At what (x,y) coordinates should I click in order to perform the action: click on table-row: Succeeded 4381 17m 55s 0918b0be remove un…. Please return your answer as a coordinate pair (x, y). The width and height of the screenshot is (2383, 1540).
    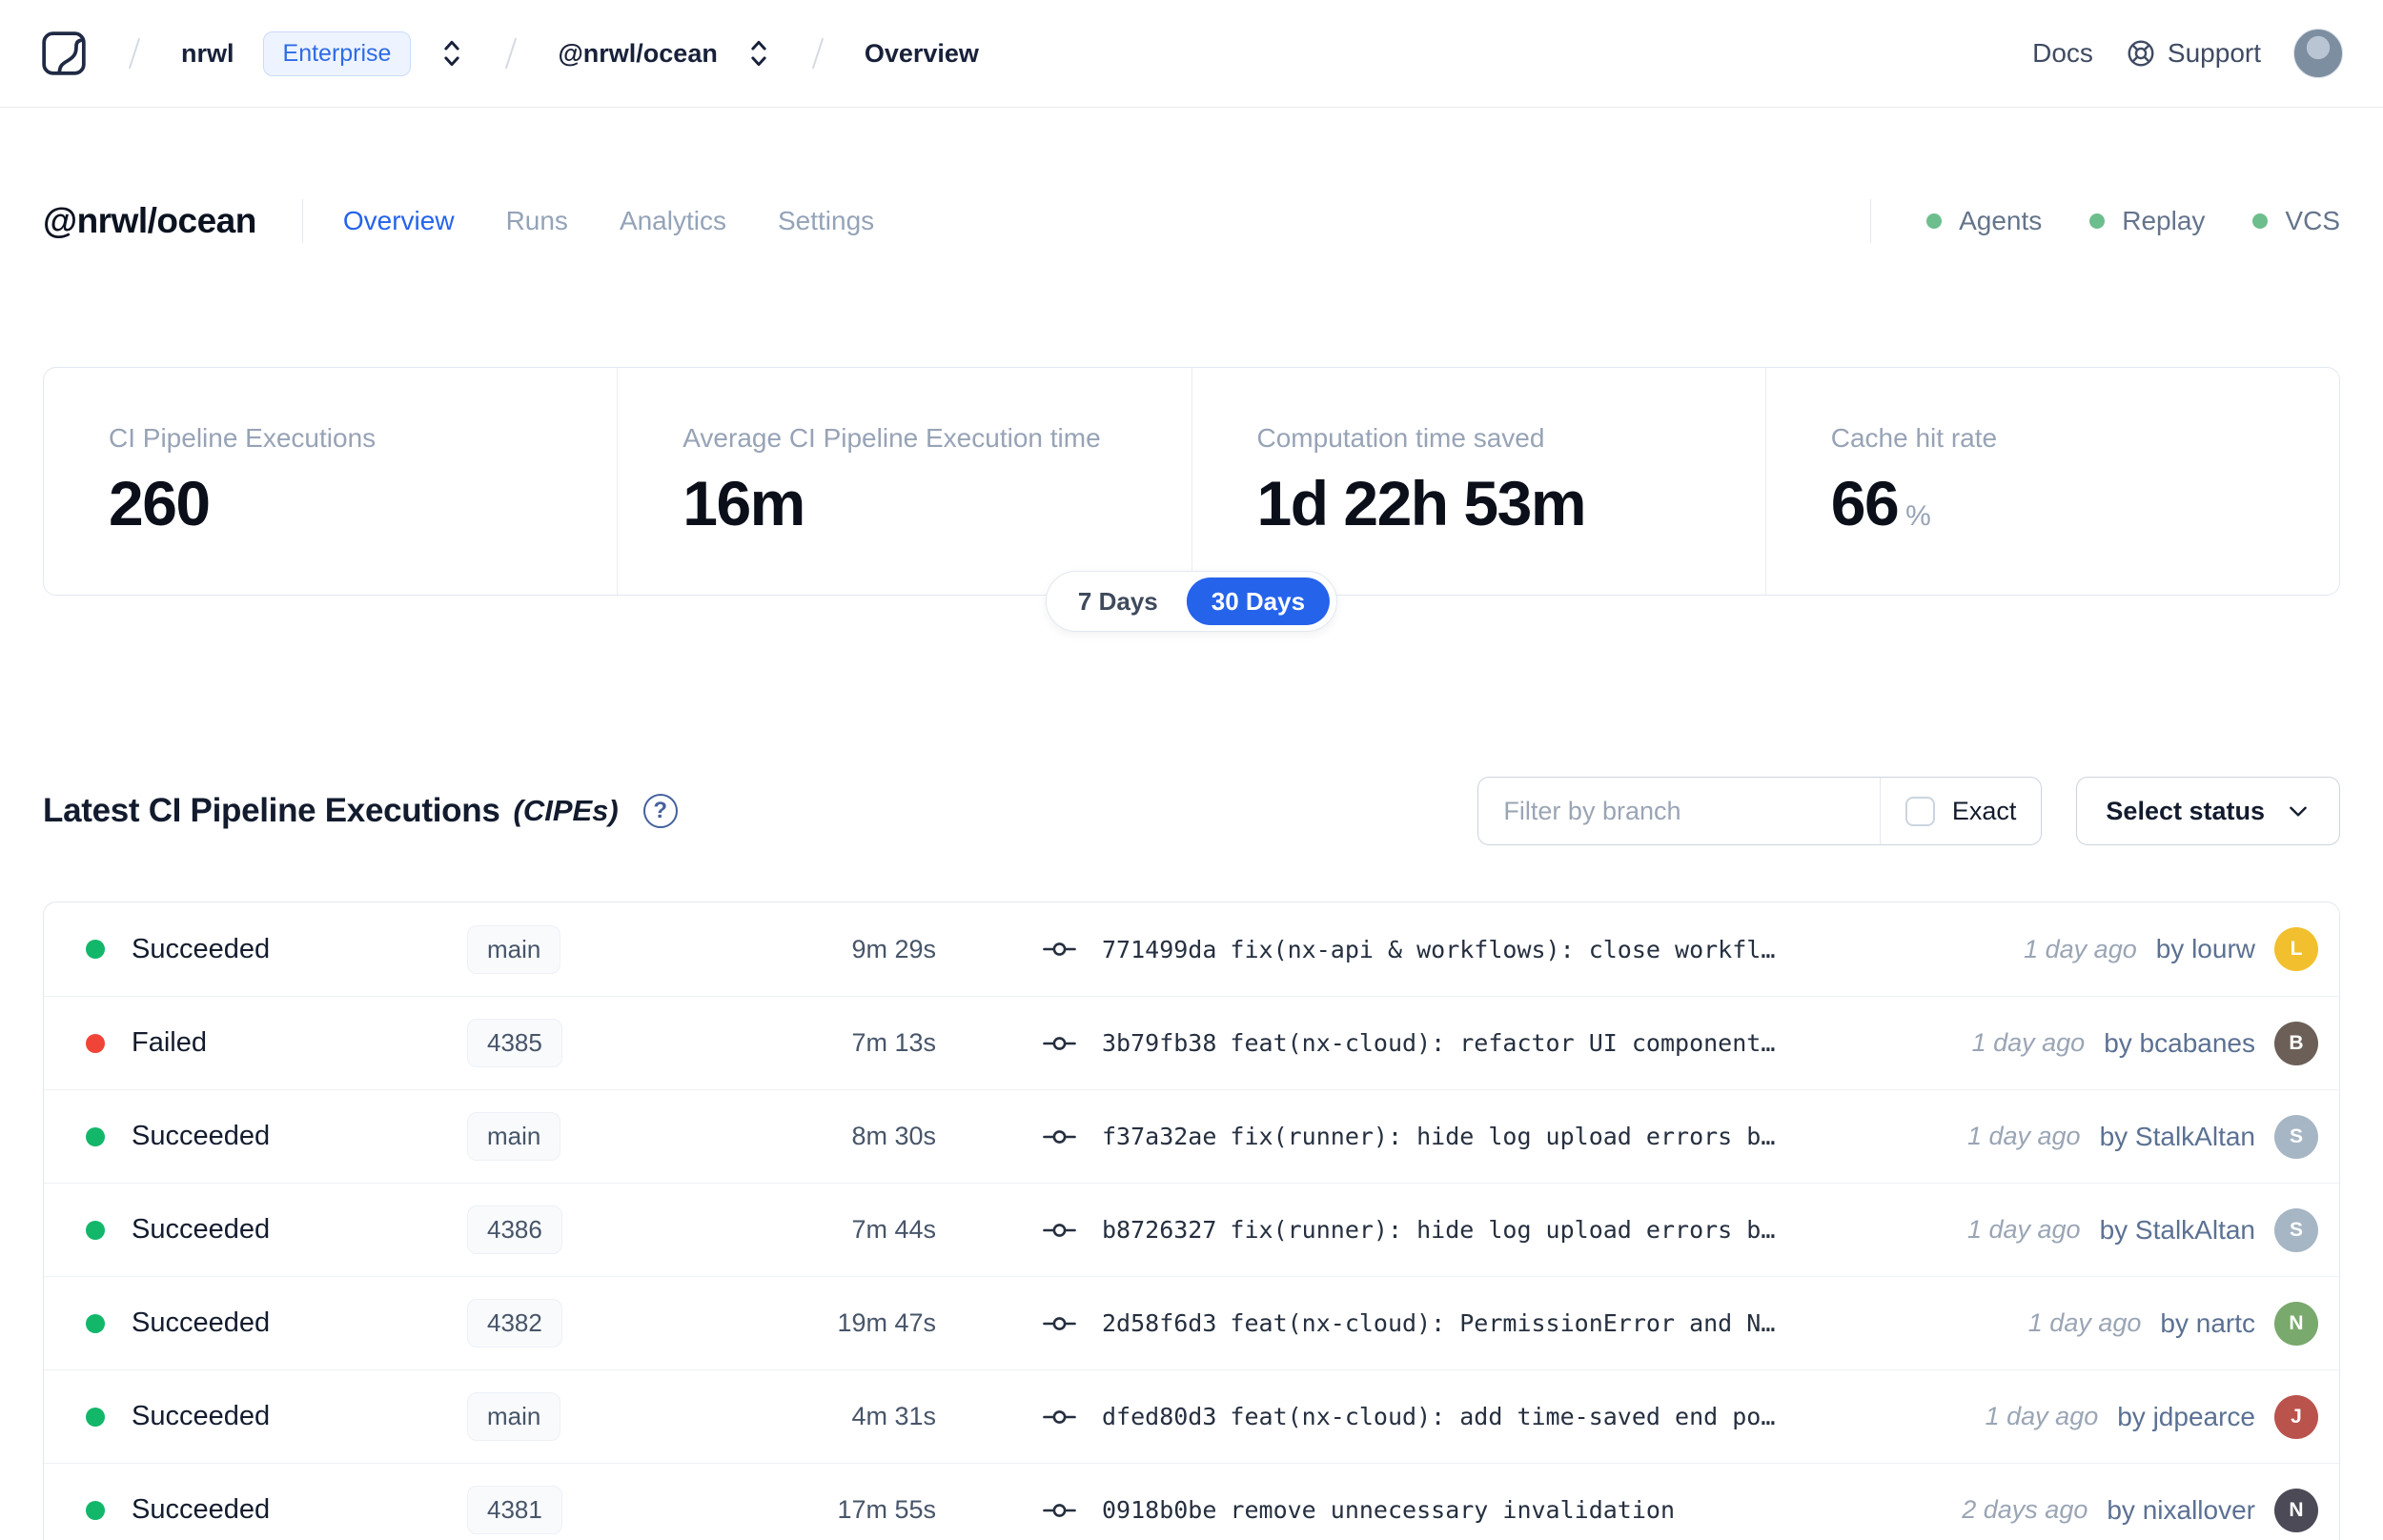
    Looking at the image, I should click on (1191, 1501).